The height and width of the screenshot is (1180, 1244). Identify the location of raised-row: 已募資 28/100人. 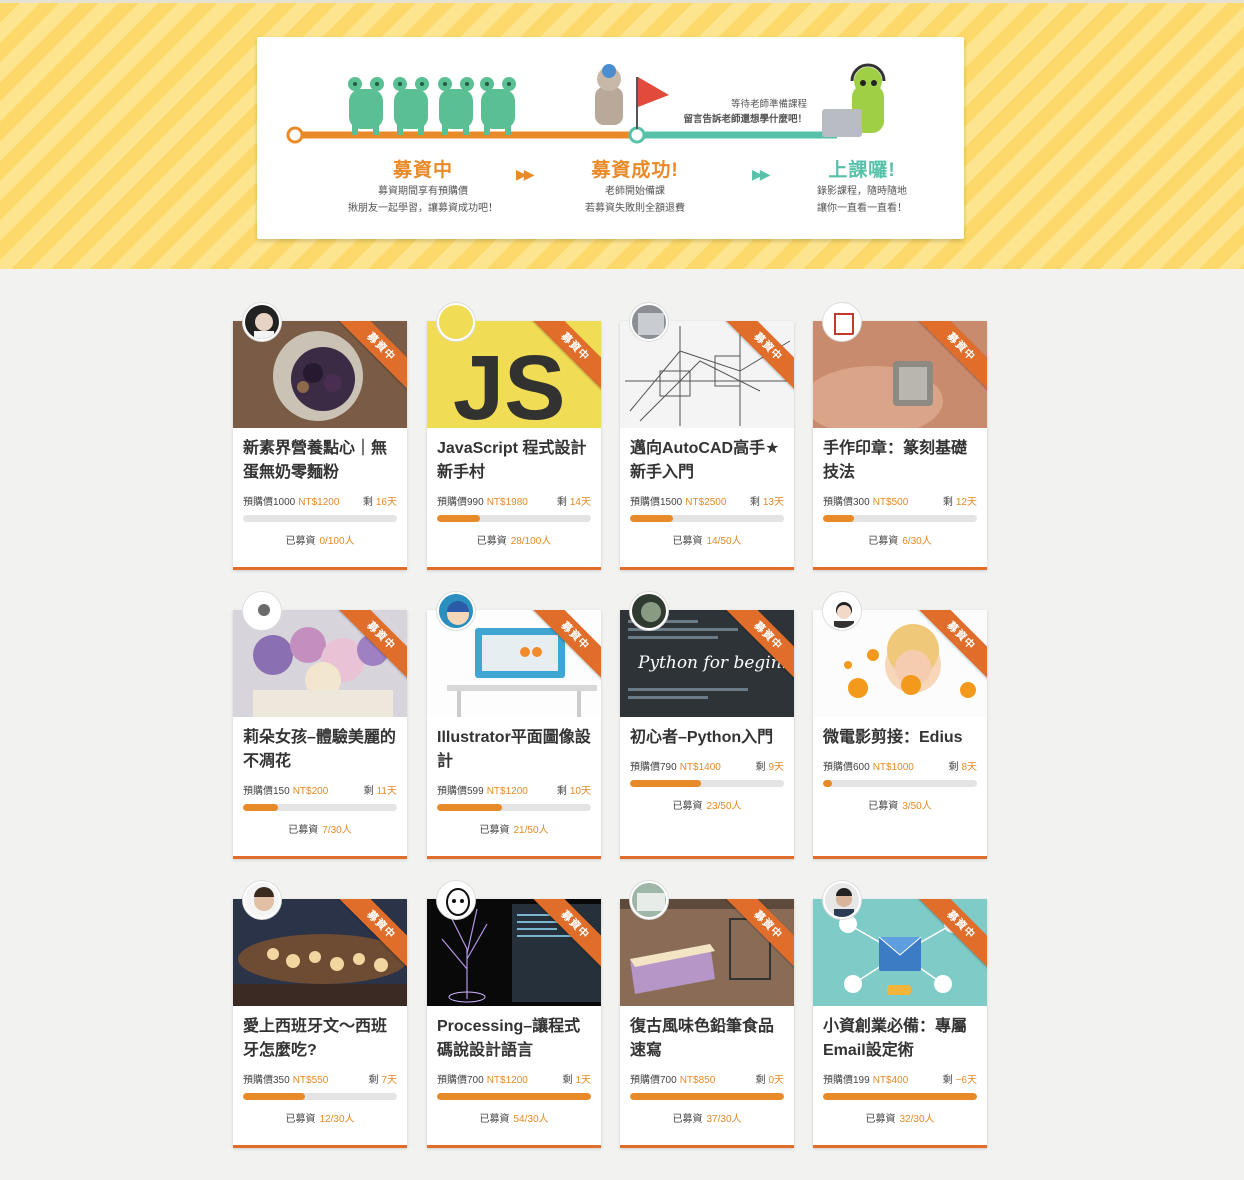
(514, 539).